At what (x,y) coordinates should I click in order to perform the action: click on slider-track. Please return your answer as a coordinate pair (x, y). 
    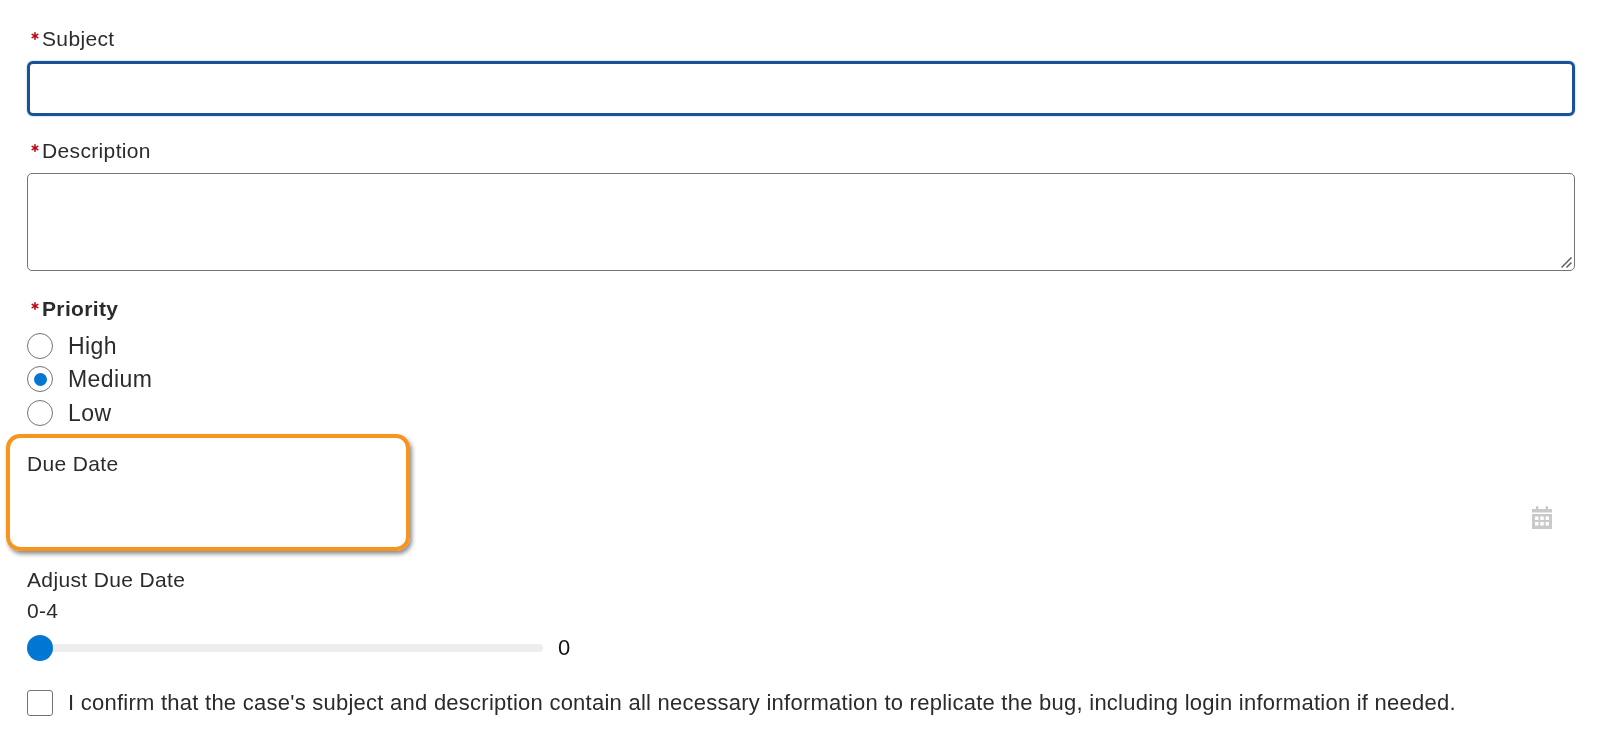
    Looking at the image, I should click on (285, 647).